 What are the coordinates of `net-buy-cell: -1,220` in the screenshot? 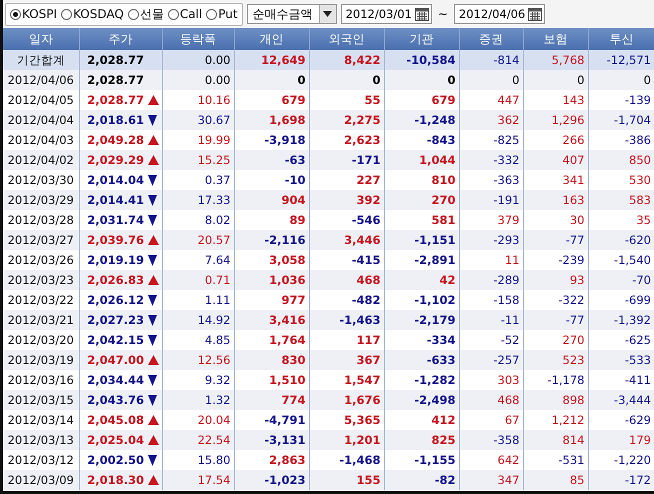 It's located at (621, 460).